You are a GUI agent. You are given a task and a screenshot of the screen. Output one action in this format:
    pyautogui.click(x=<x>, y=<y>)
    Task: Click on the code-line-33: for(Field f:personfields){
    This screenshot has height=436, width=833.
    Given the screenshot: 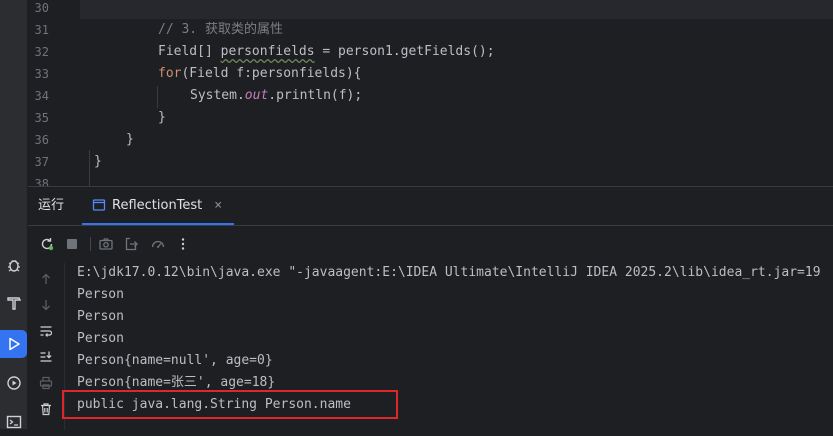 What is the action you would take?
    pyautogui.click(x=260, y=74)
    